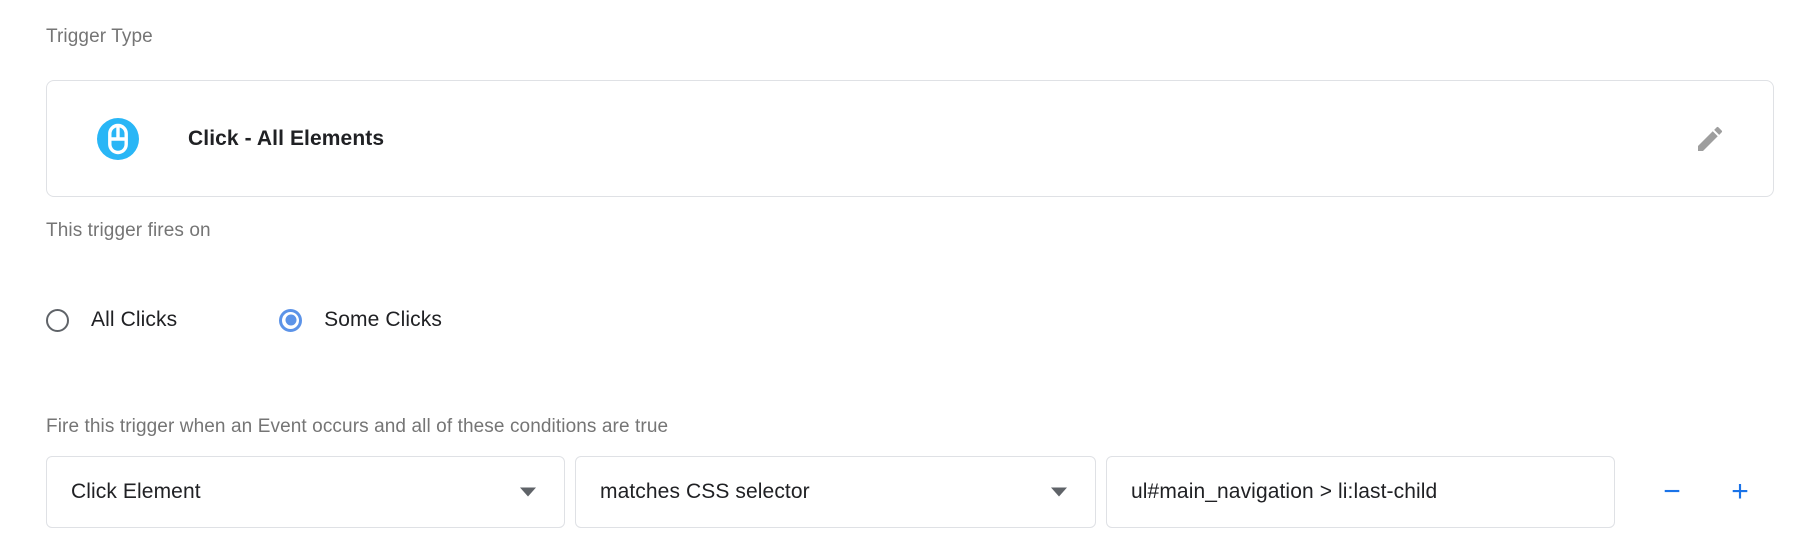 This screenshot has width=1804, height=550. I want to click on condition-variable-value: Click Element, so click(136, 491).